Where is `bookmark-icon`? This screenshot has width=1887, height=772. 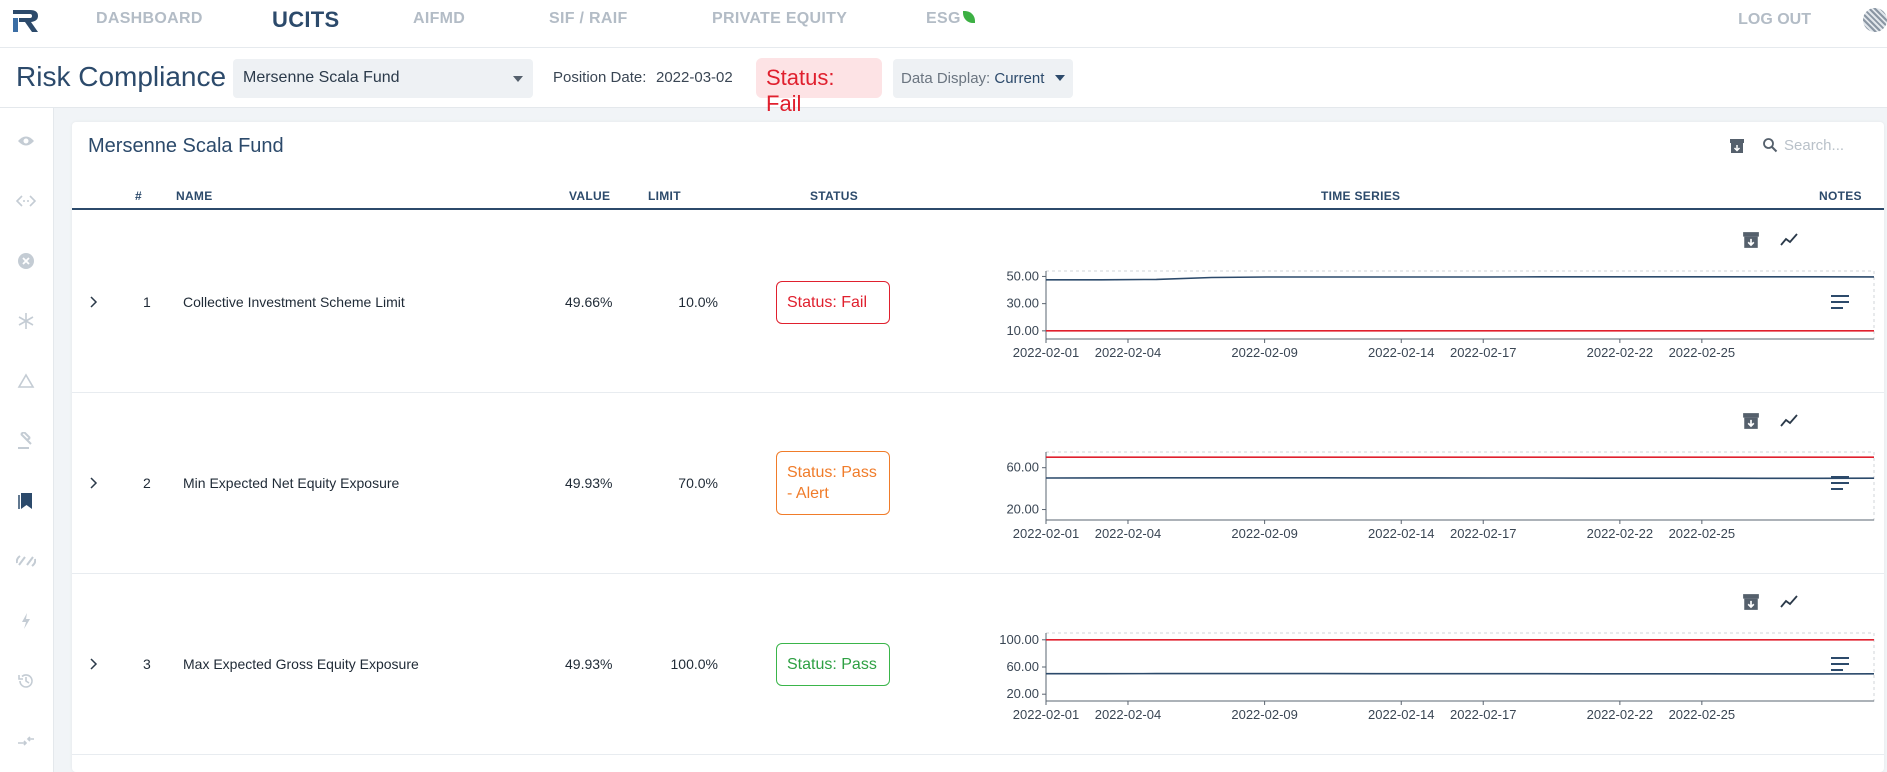
bookmark-icon is located at coordinates (26, 501).